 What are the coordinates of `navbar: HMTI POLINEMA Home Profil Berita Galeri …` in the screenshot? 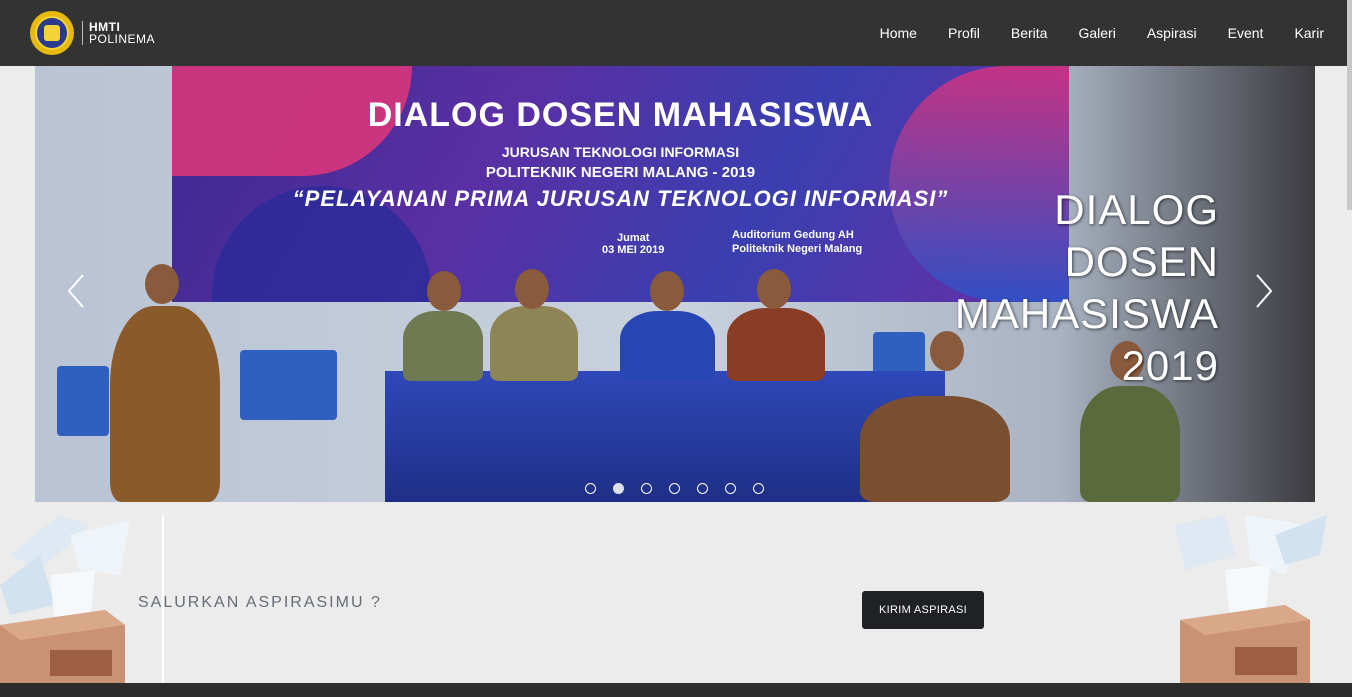 It's located at (676, 33).